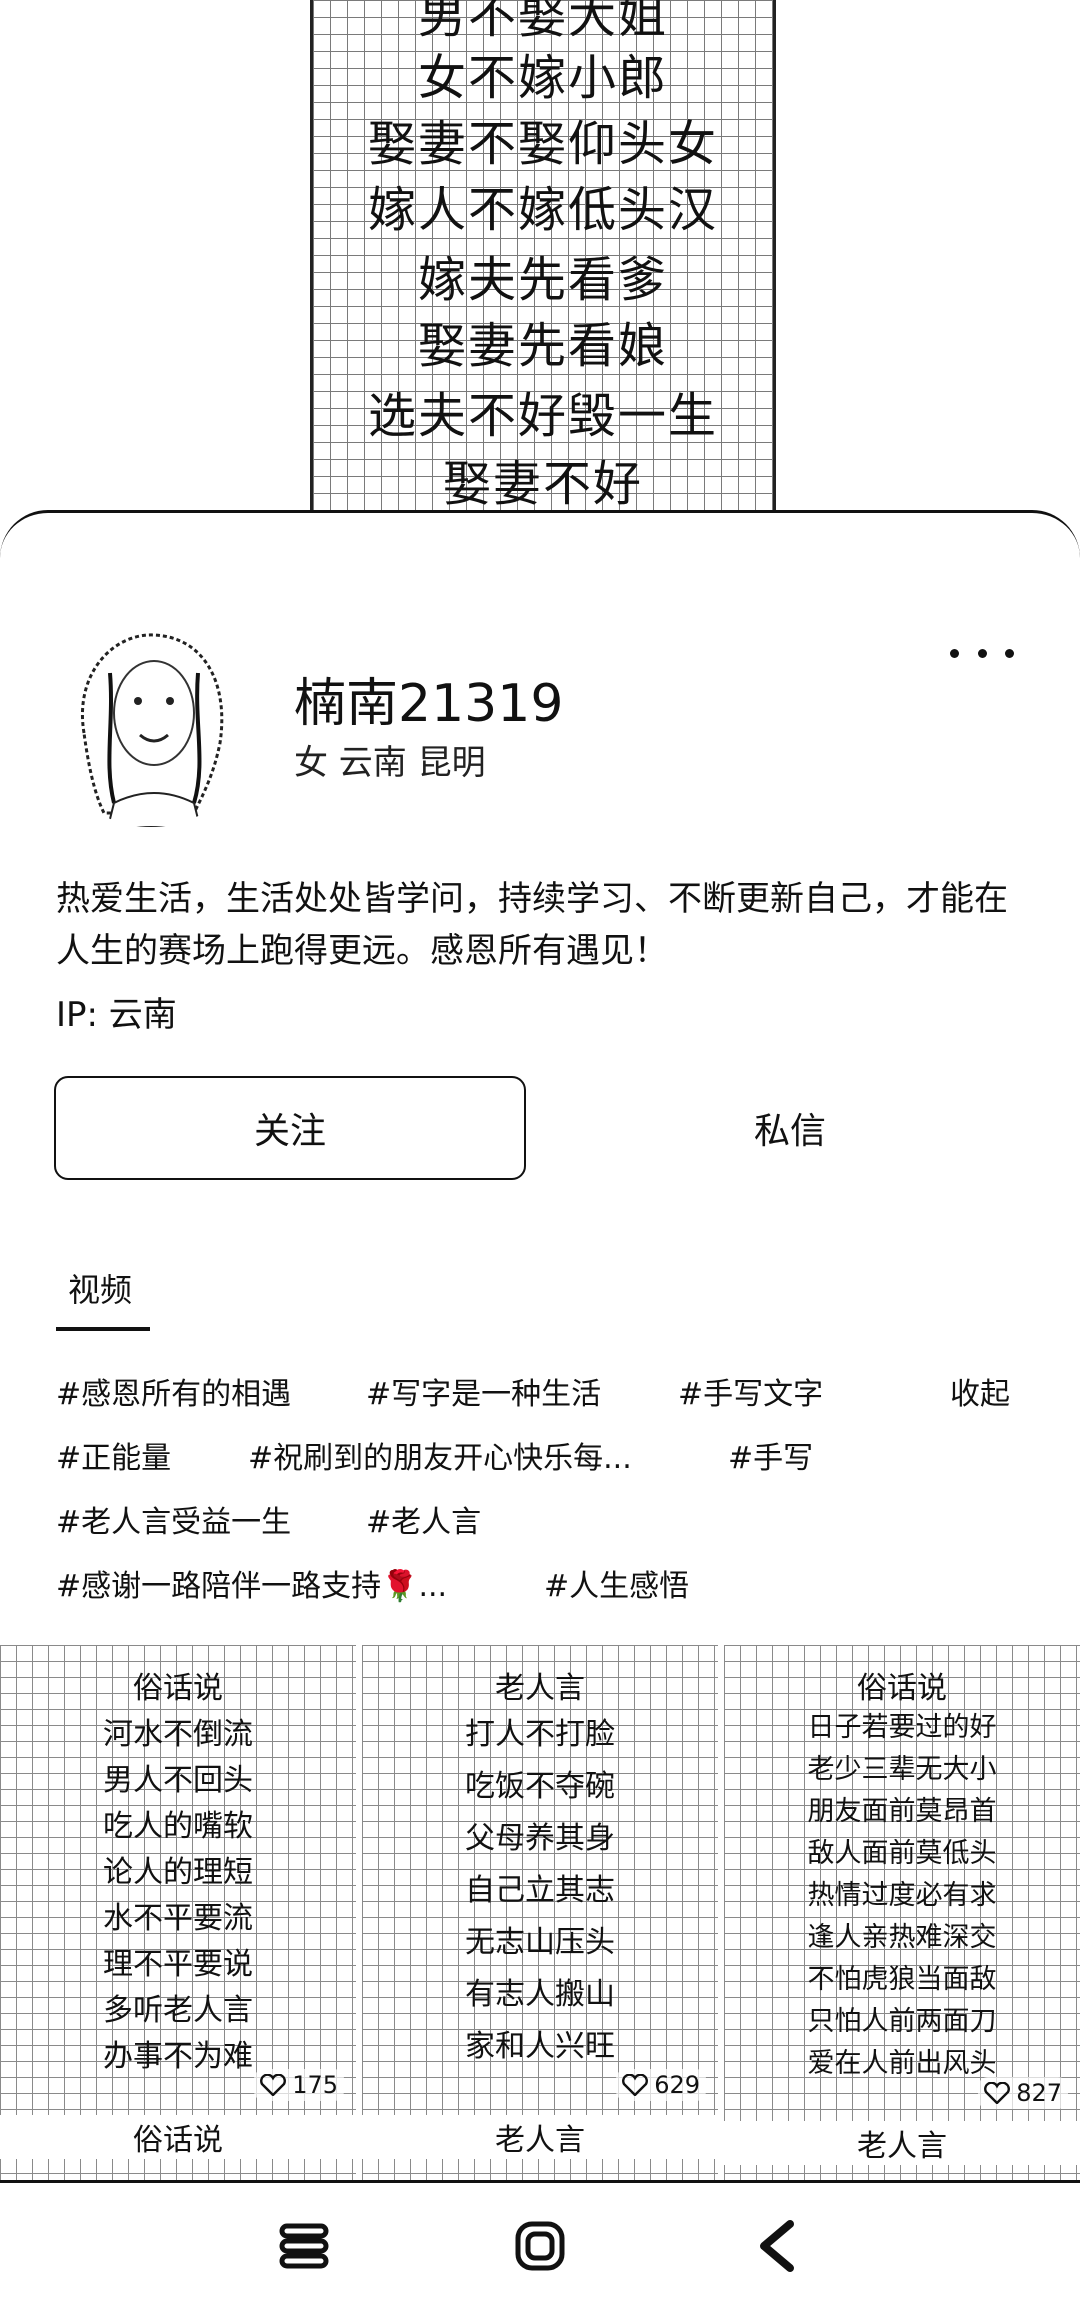 The height and width of the screenshot is (2309, 1080). Describe the element at coordinates (100, 1288) in the screenshot. I see `tab-videos: 视频` at that location.